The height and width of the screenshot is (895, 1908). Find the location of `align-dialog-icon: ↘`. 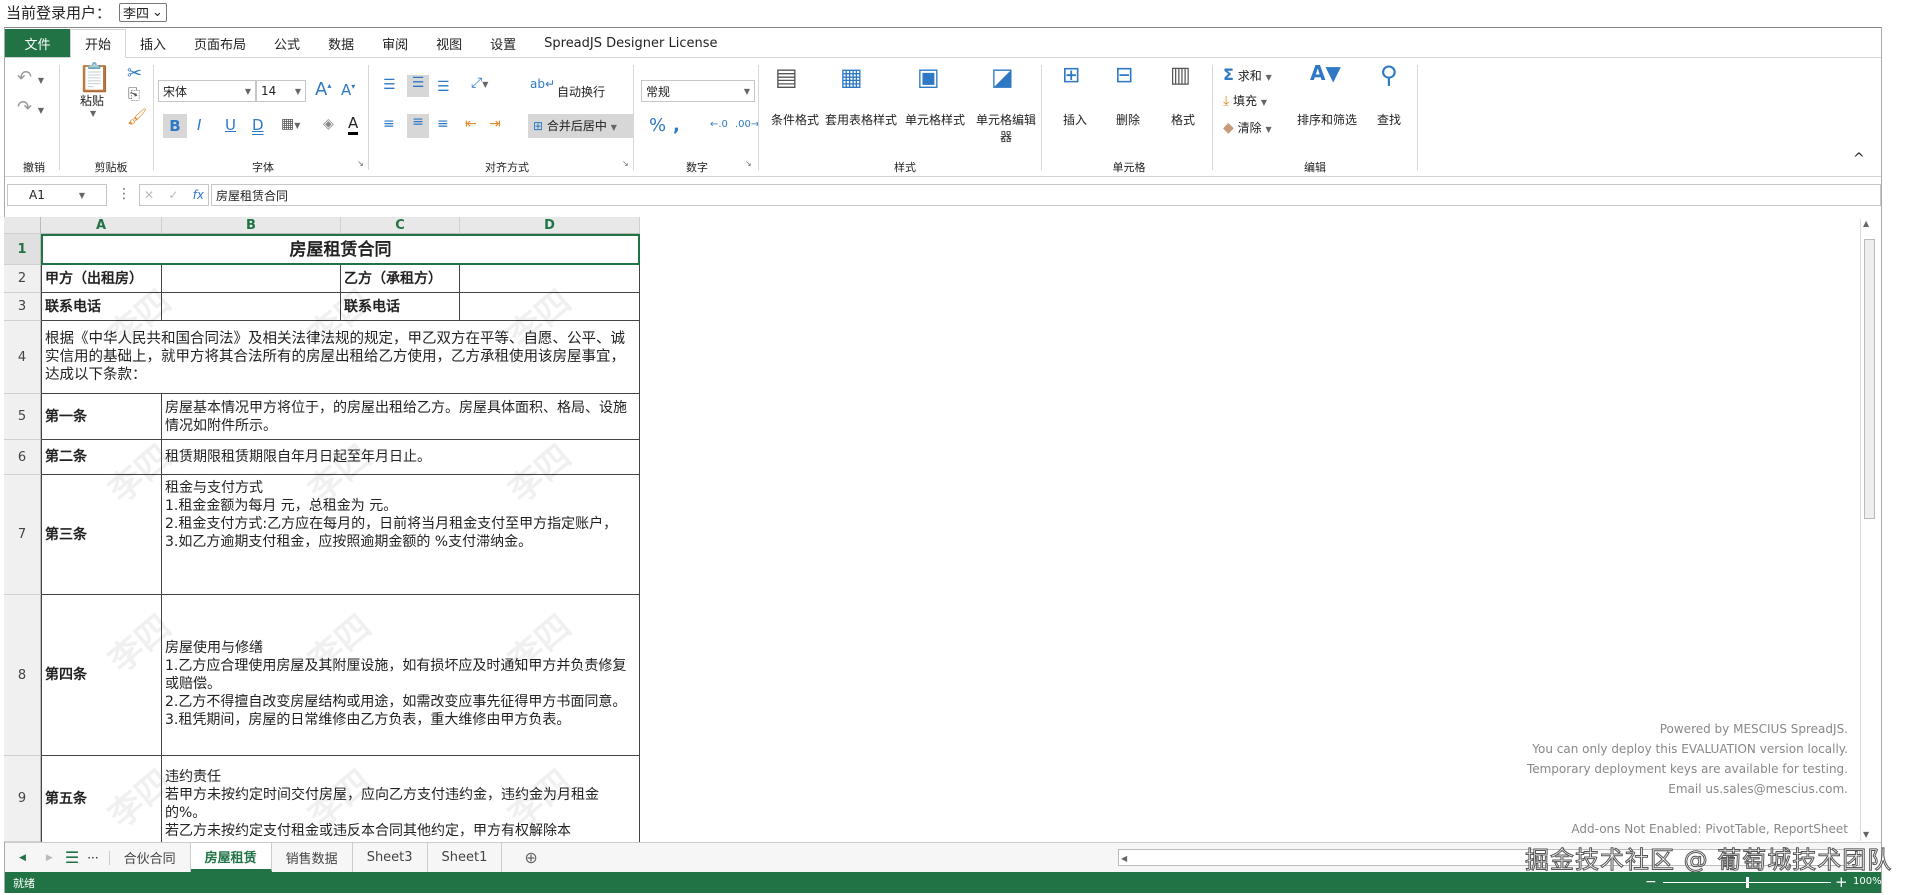

align-dialog-icon: ↘ is located at coordinates (625, 163).